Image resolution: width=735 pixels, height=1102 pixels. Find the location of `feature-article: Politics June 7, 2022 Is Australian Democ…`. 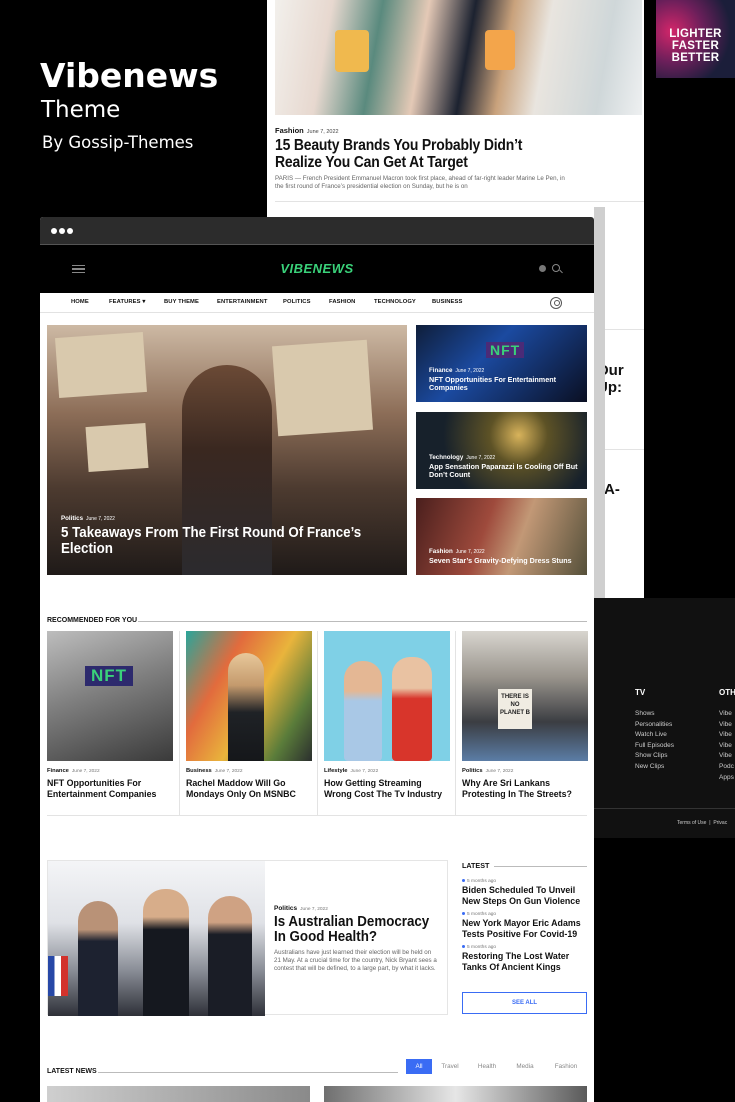

feature-article: Politics June 7, 2022 Is Australian Democ… is located at coordinates (247, 938).